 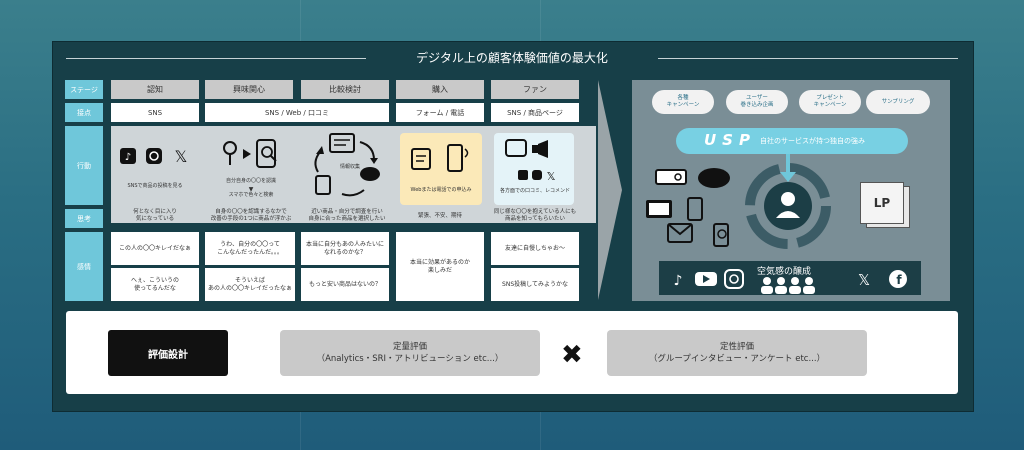 I want to click on fan-icons: 𝕏, so click(x=530, y=161).